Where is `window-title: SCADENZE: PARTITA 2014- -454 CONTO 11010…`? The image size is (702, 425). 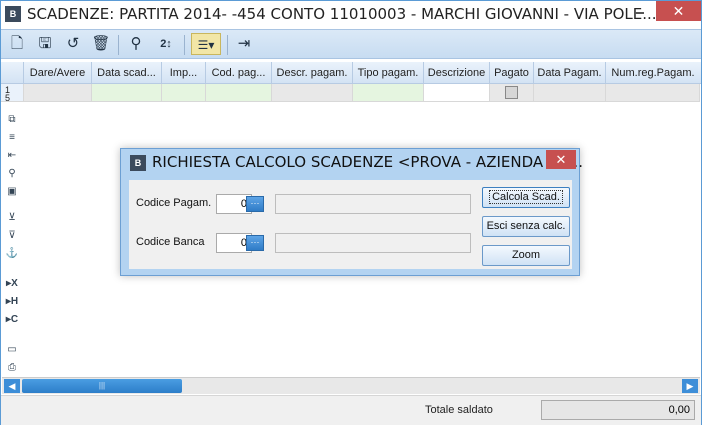 window-title: SCADENZE: PARTITA 2014- -454 CONTO 11010… is located at coordinates (342, 14).